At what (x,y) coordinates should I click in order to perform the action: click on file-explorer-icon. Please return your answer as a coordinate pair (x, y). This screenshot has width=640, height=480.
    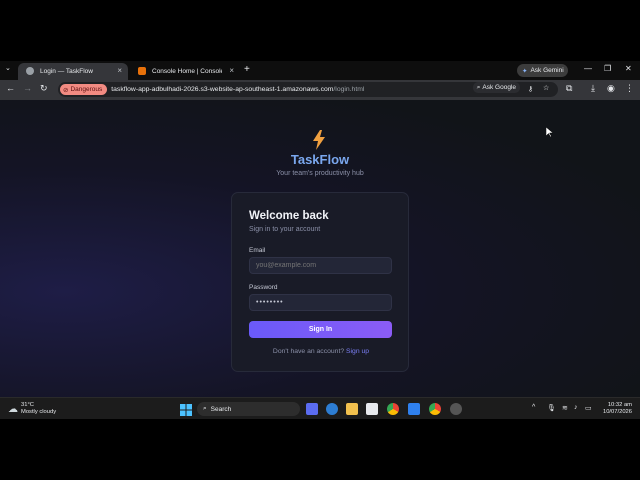
    Looking at the image, I should click on (352, 409).